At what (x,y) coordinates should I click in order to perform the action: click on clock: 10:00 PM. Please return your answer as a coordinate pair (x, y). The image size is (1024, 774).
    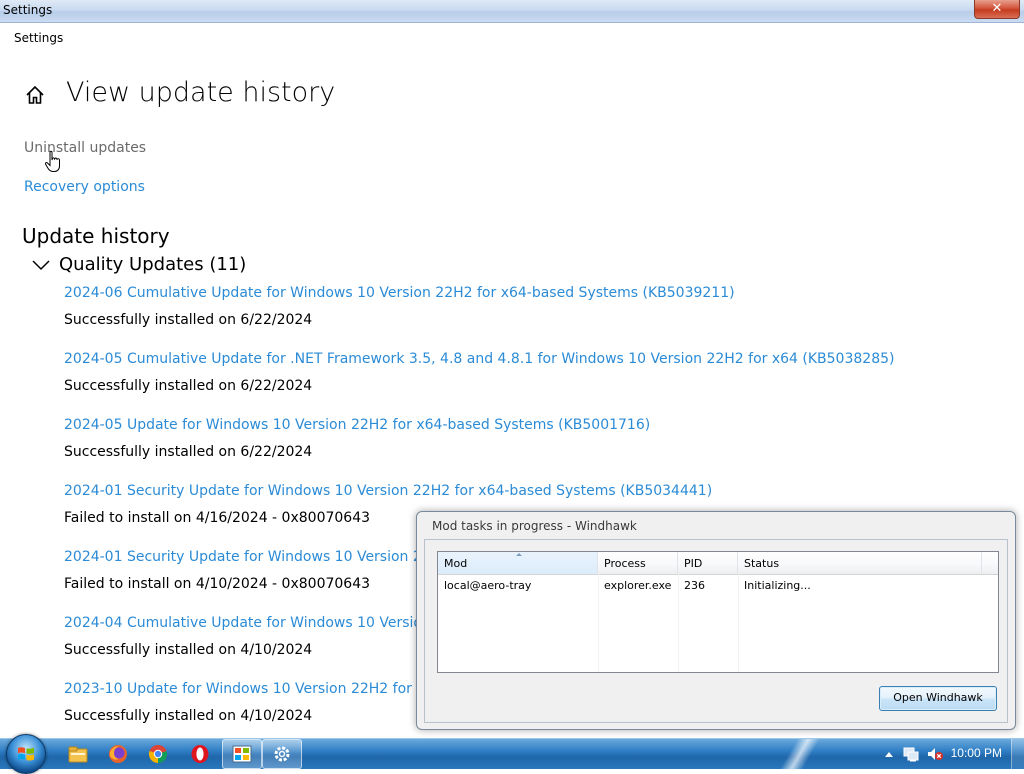
    Looking at the image, I should click on (976, 753).